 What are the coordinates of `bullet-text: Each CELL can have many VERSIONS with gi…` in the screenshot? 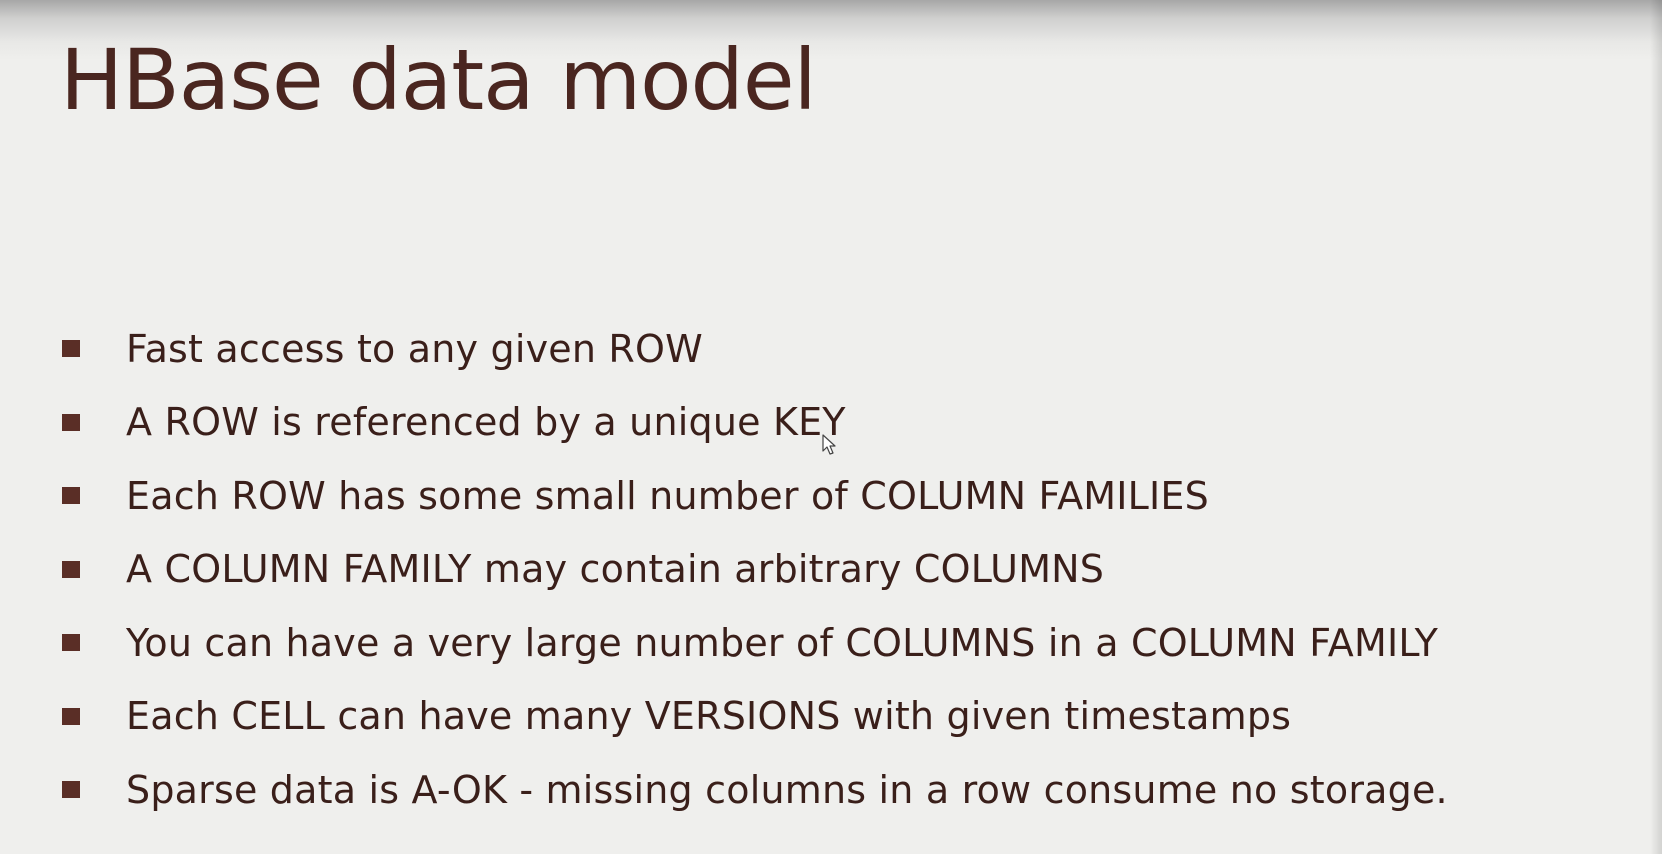 It's located at (709, 716).